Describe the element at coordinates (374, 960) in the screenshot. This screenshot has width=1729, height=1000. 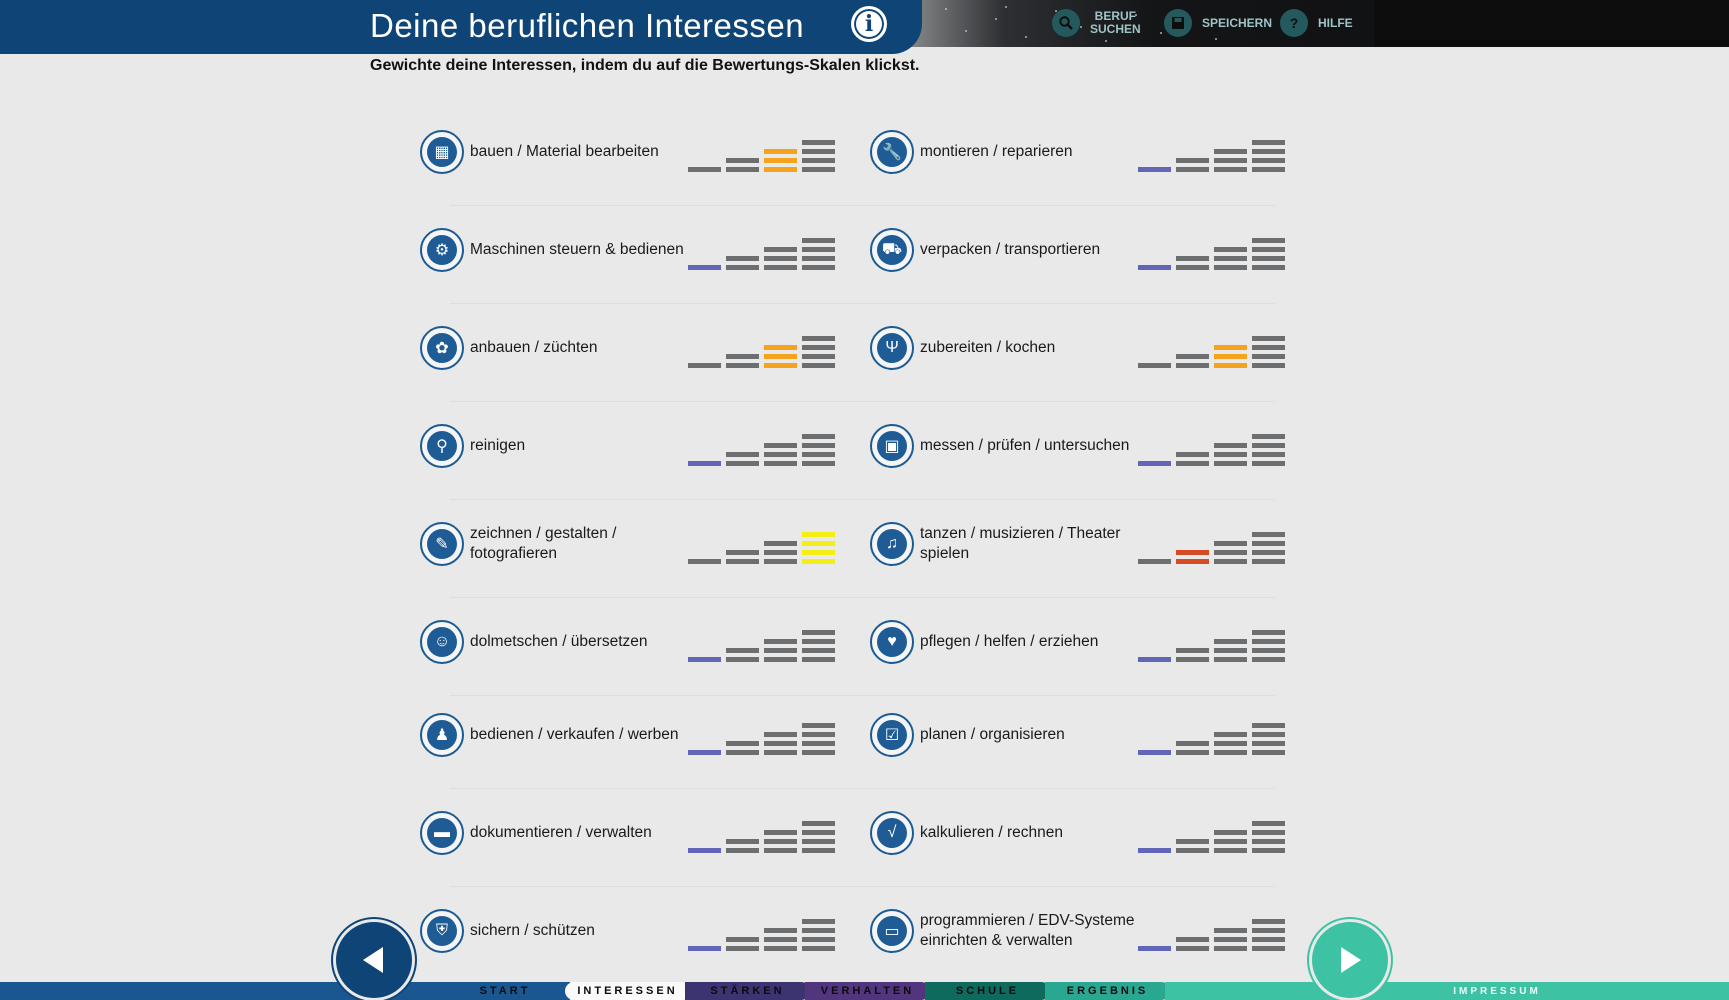
I see `back-button` at that location.